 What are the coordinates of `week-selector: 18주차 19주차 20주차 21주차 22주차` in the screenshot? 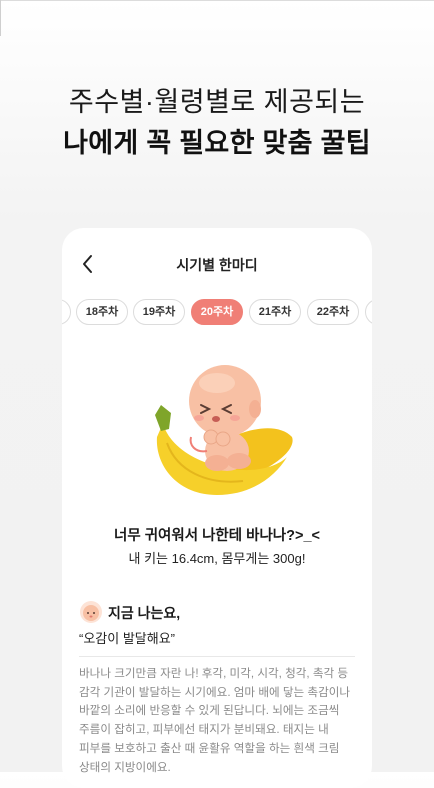 It's located at (217, 312).